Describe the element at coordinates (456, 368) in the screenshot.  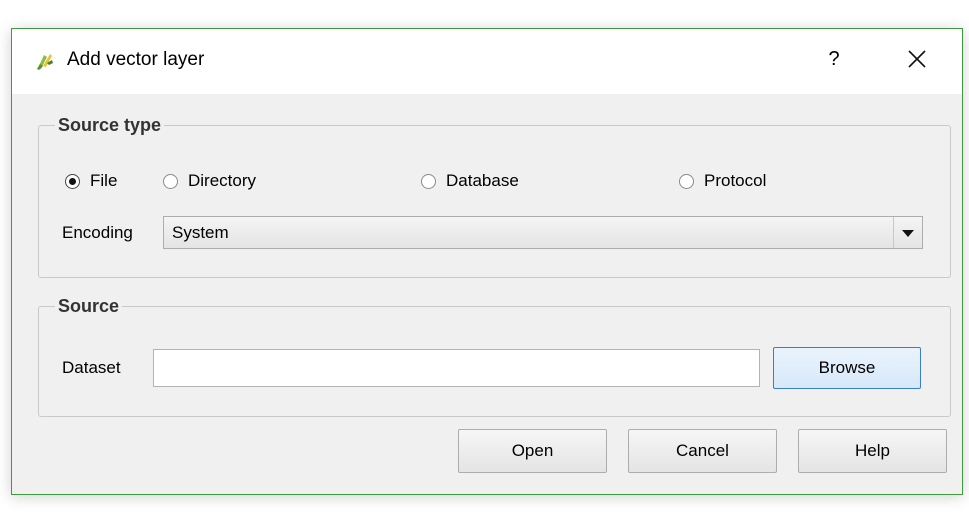
I see `dataset-input` at that location.